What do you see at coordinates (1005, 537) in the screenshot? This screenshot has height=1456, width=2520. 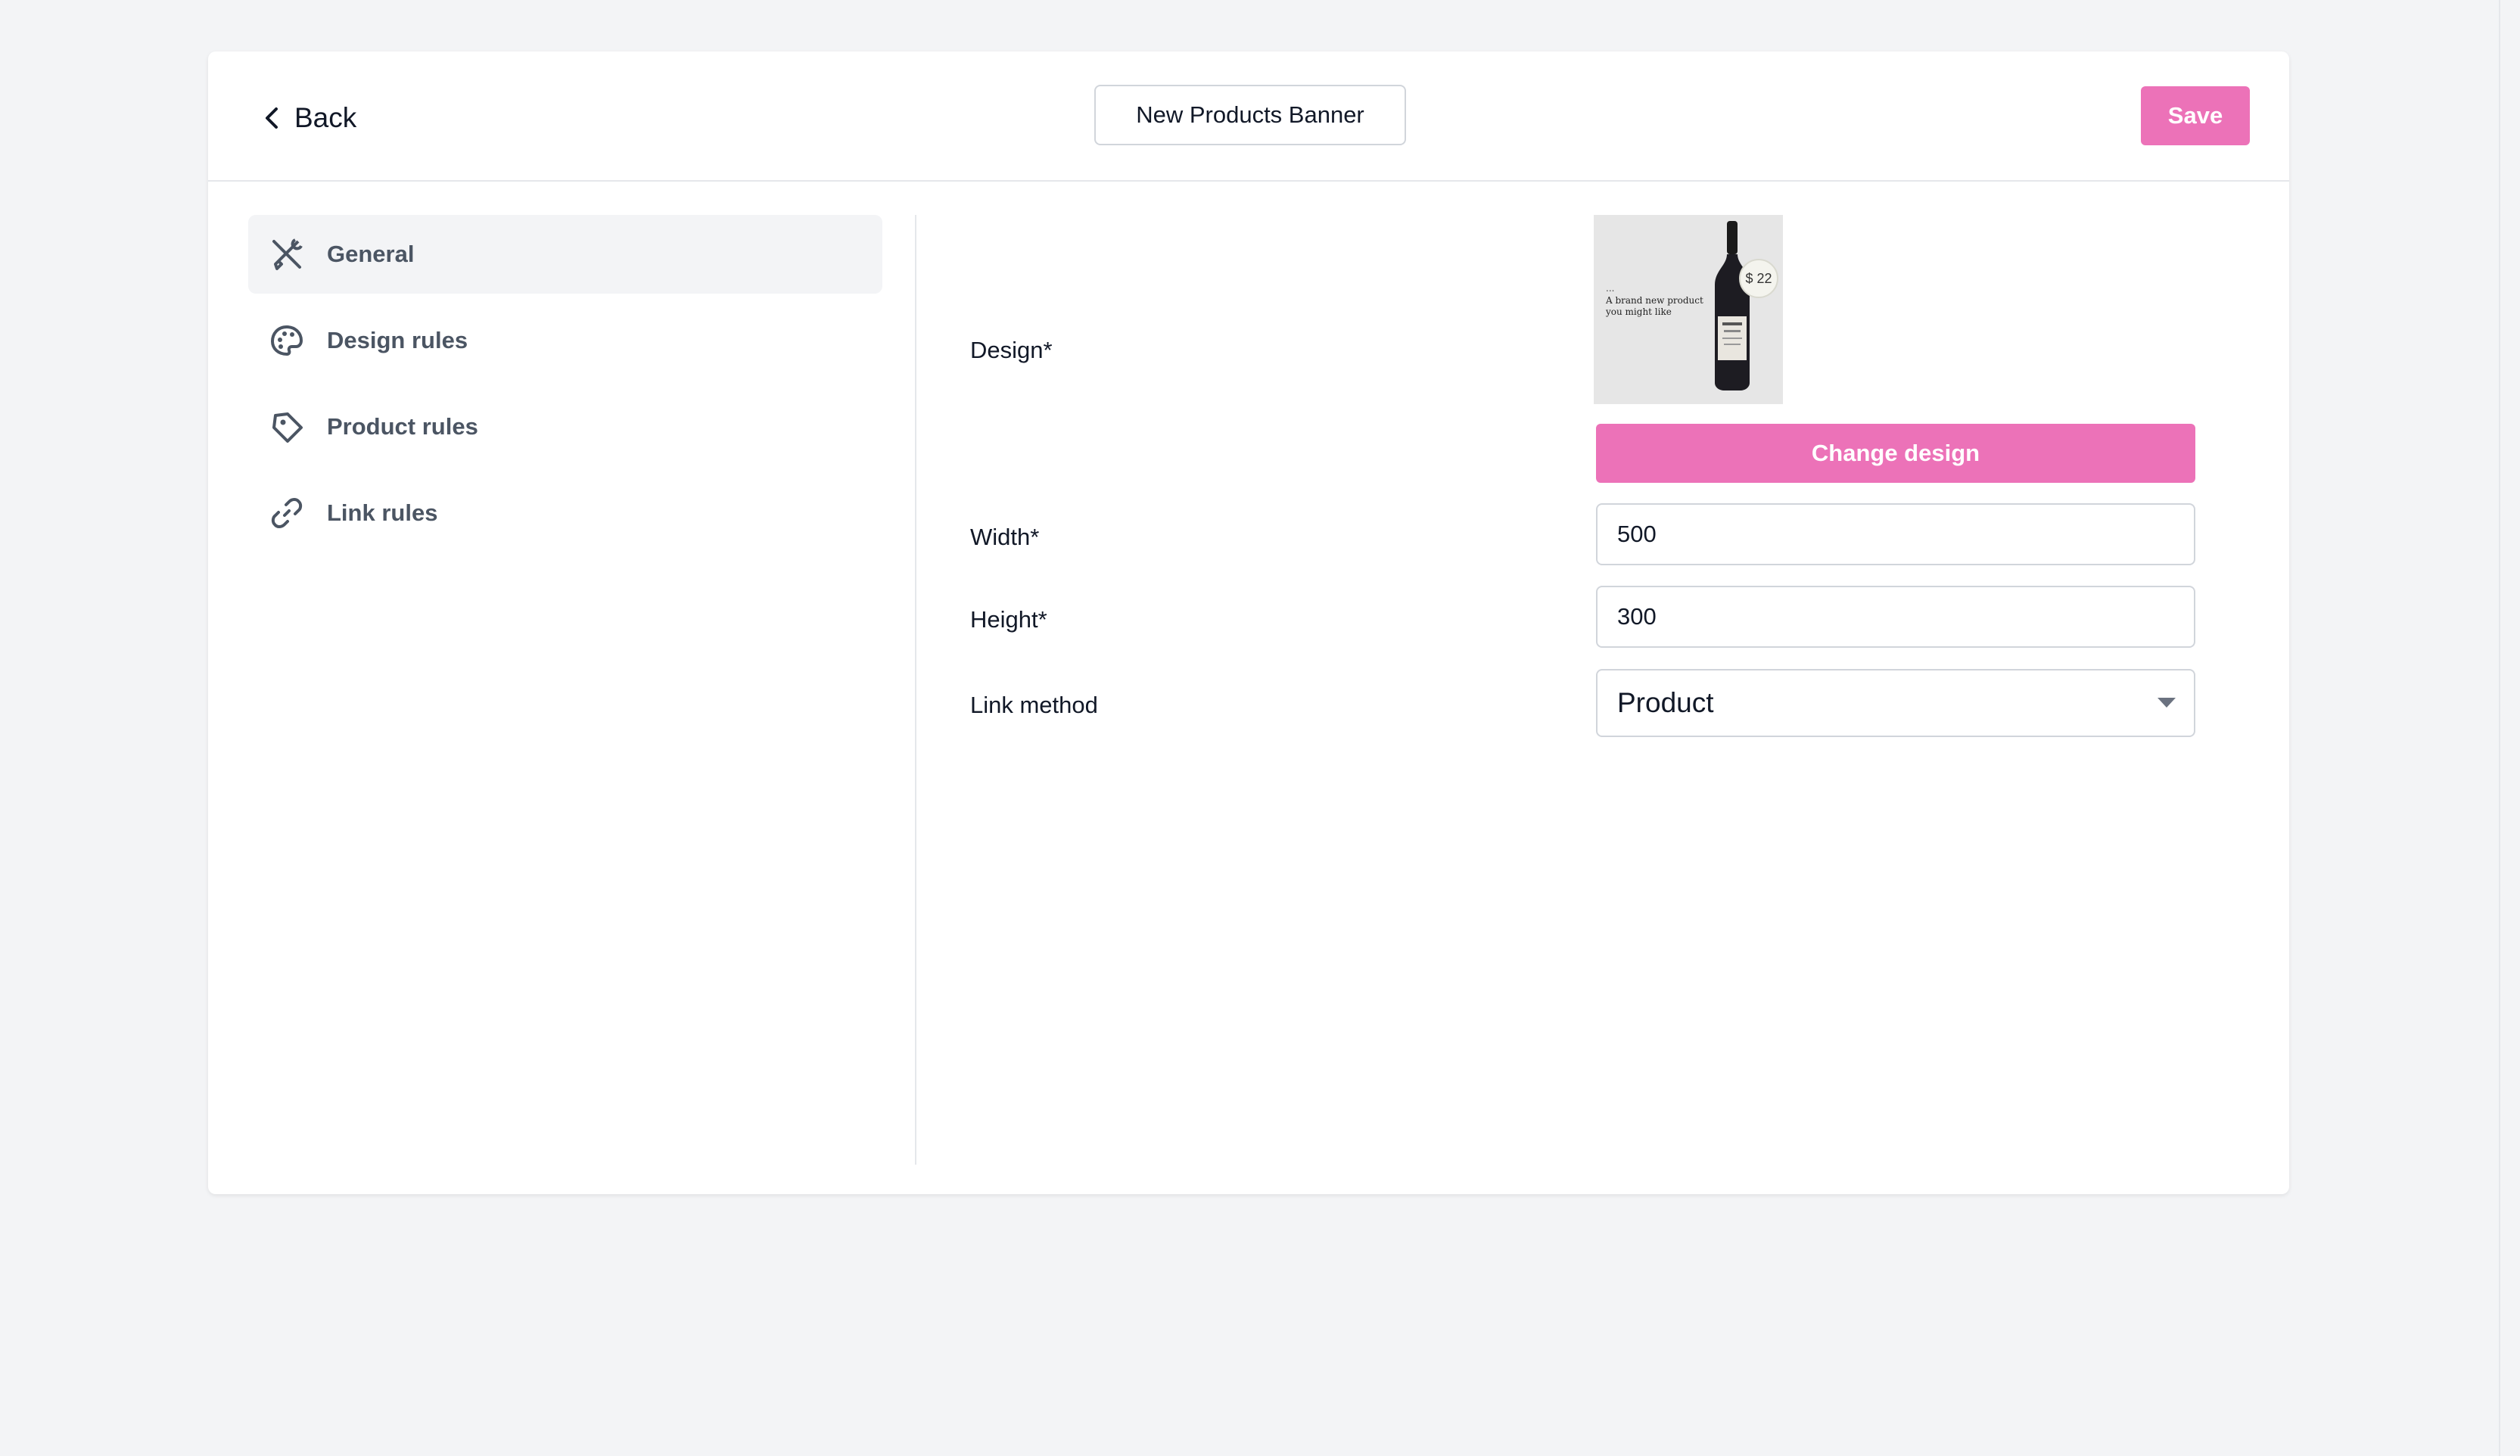 I see `width-label: Width*` at bounding box center [1005, 537].